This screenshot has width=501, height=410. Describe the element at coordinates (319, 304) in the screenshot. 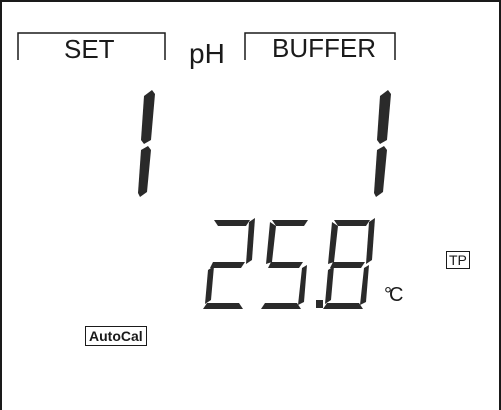

I see `decimal-point` at that location.